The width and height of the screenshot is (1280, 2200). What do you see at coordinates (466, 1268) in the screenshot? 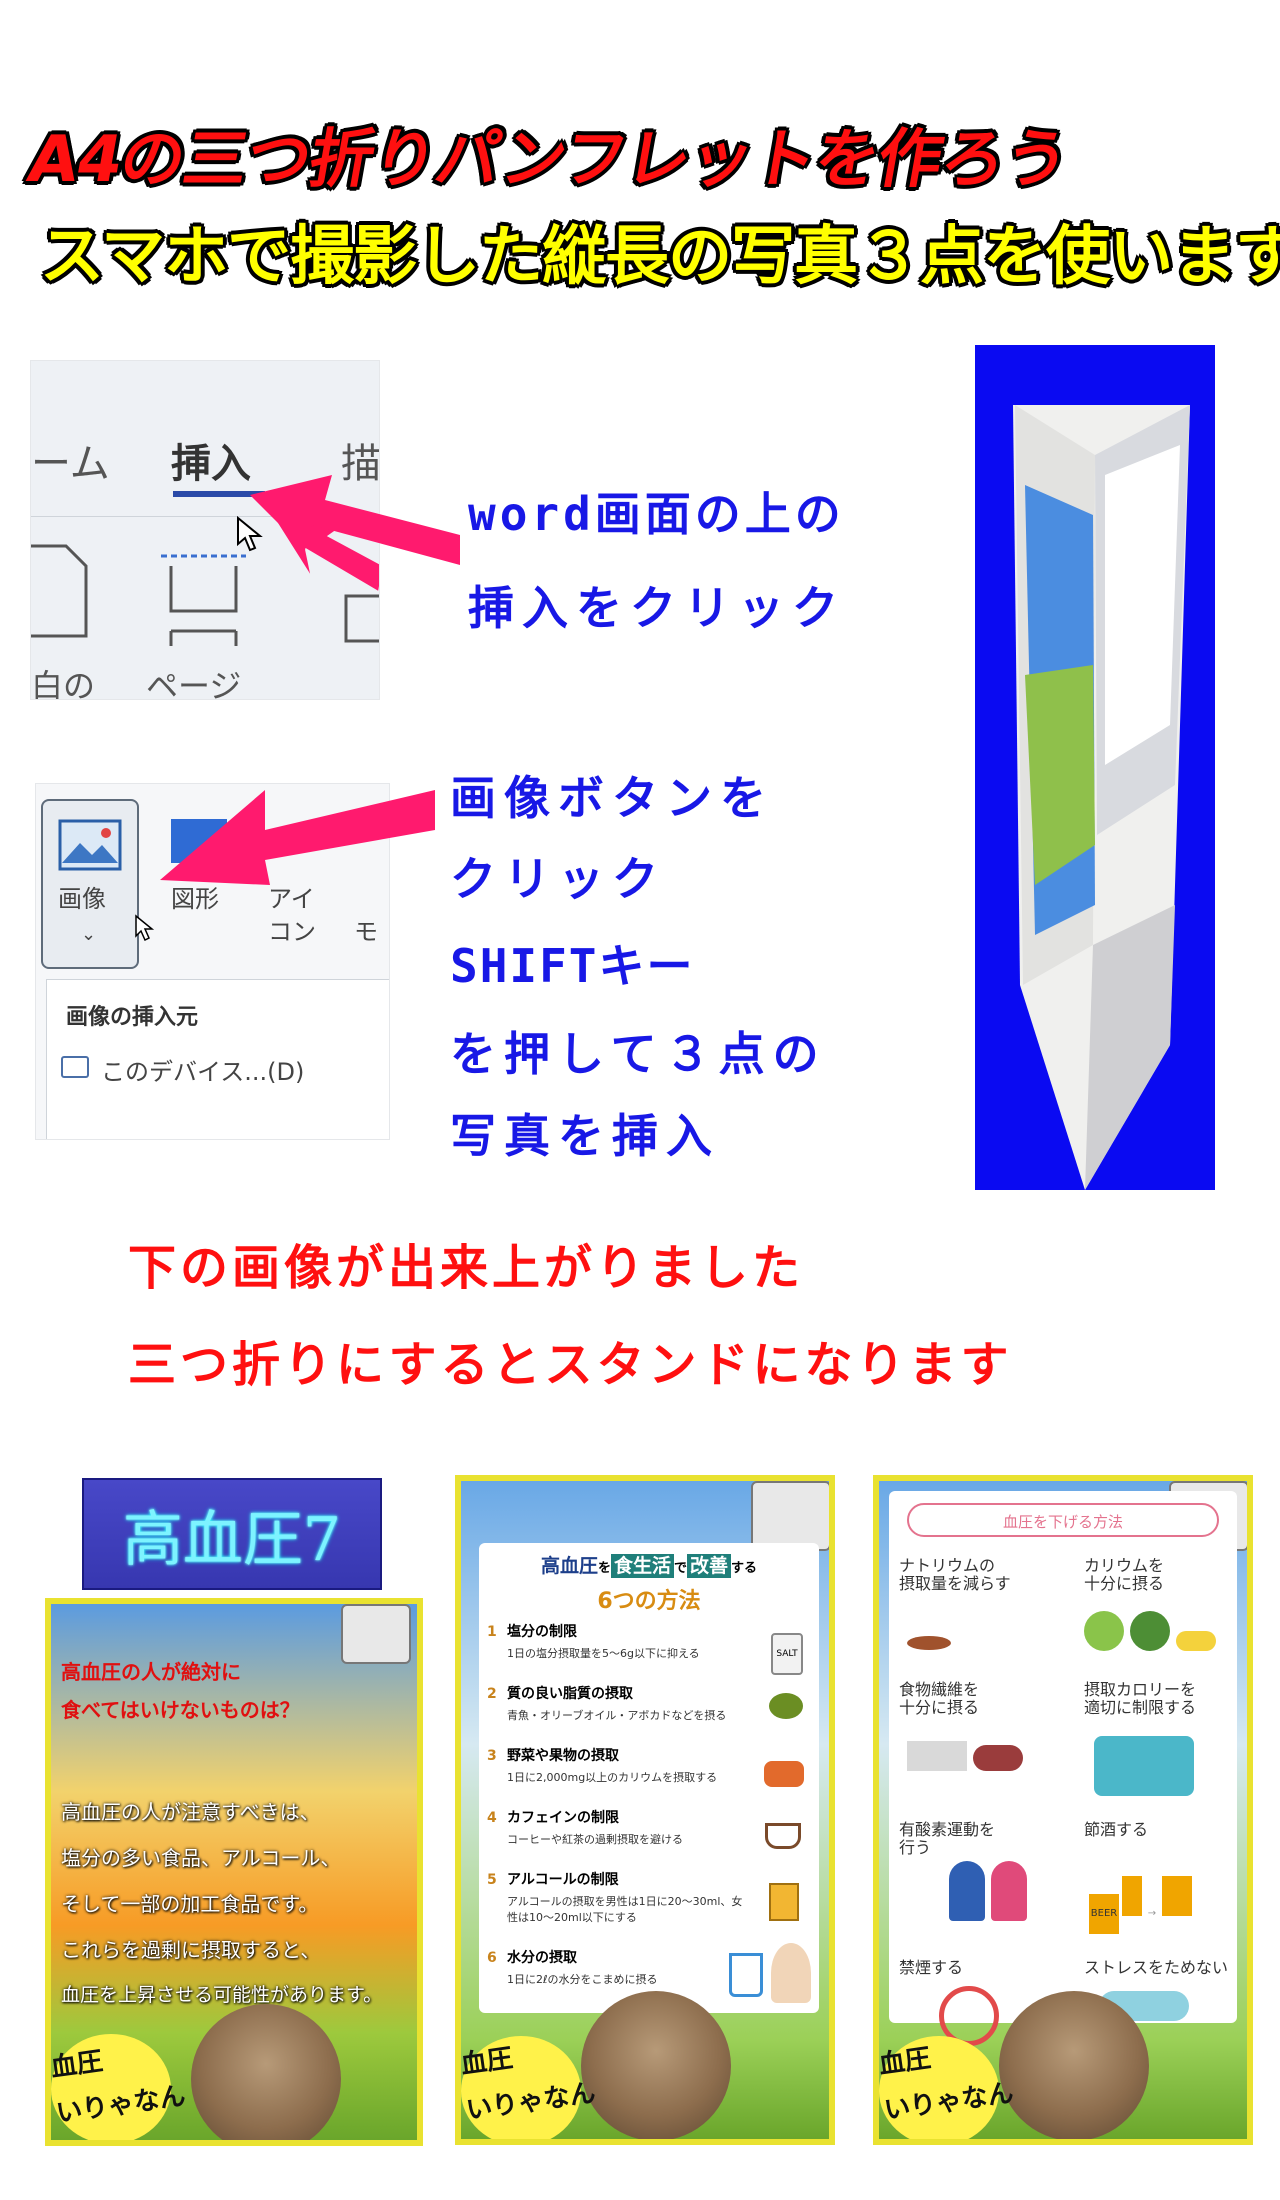
I see `result-line-1: 下の画像が出来上がりました` at bounding box center [466, 1268].